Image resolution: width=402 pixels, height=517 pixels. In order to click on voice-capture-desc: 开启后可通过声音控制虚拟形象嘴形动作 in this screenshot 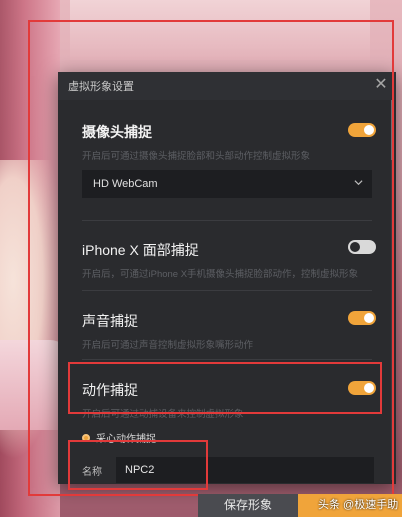, I will do `click(168, 345)`.